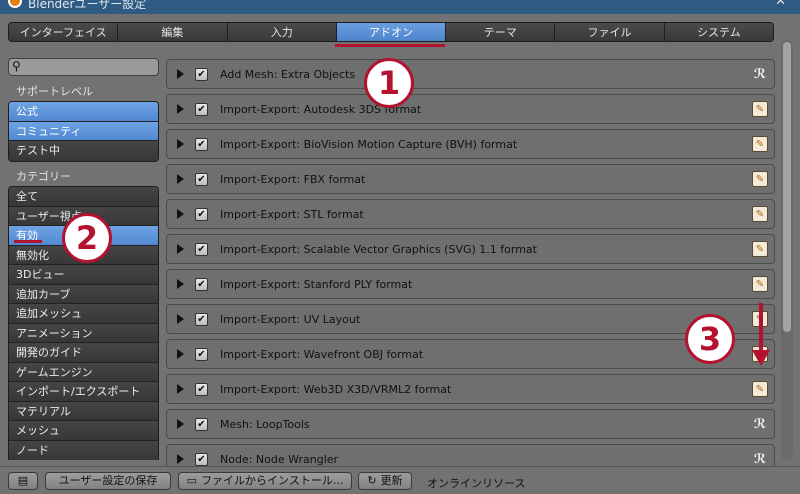 The height and width of the screenshot is (494, 800). Describe the element at coordinates (83, 112) in the screenshot. I see `support-level-item-0: 公式` at that location.